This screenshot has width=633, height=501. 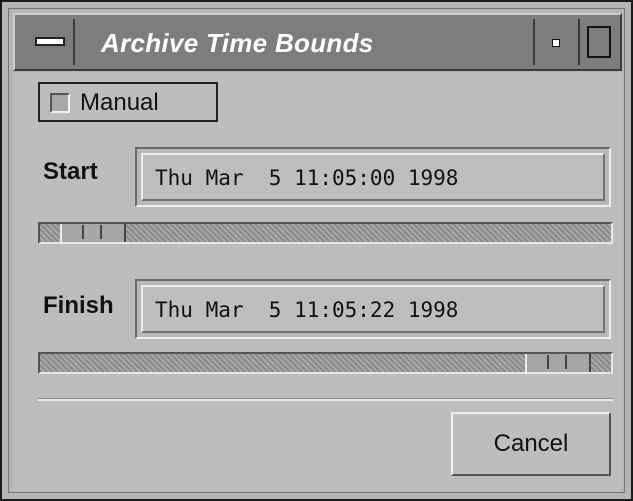 I want to click on finish-time-slider, so click(x=325, y=363).